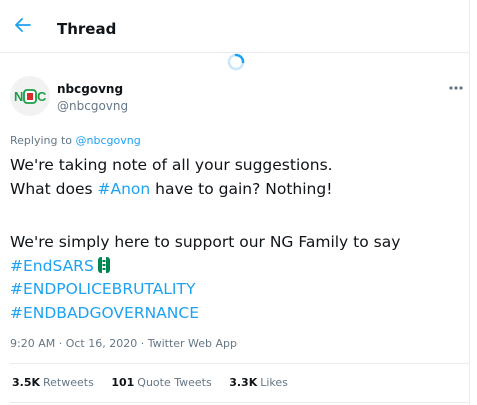 This screenshot has width=477, height=405. I want to click on tweet-timestamp: 9:20 AM · Oct 16, 2020 · Twitter Web App, so click(123, 344).